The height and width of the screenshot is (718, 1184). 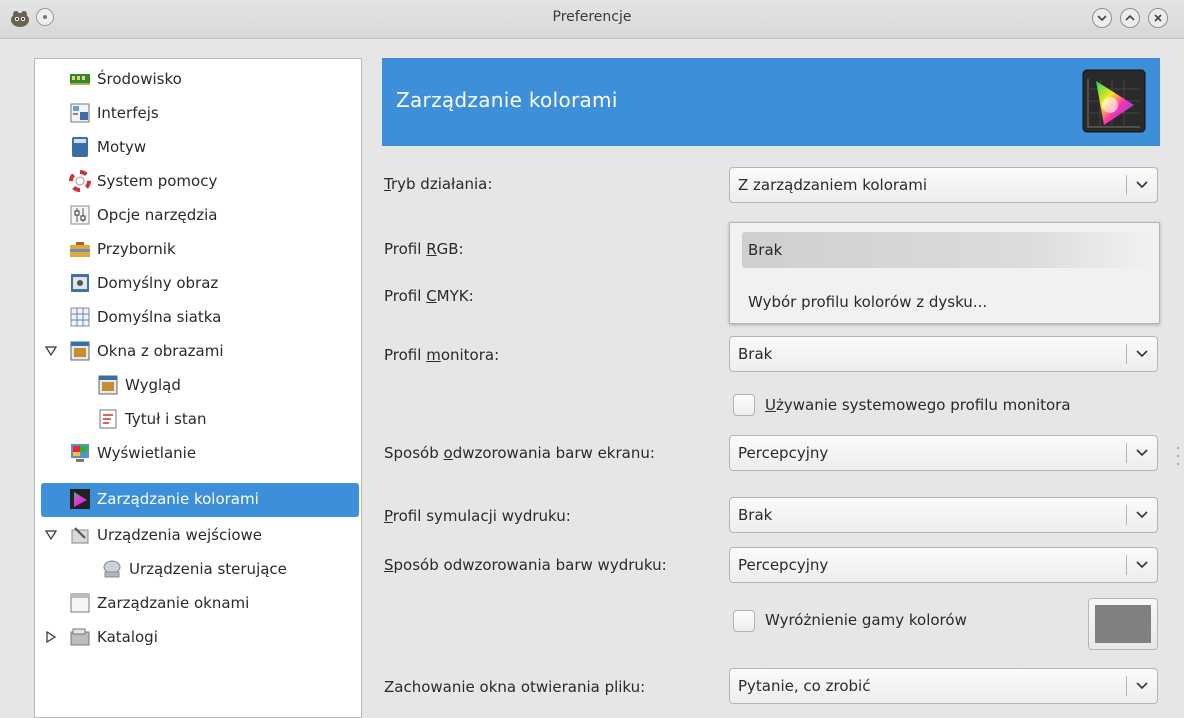 What do you see at coordinates (477, 516) in the screenshot?
I see `print-sim-profile-label: Profil symulacji wydruku:` at bounding box center [477, 516].